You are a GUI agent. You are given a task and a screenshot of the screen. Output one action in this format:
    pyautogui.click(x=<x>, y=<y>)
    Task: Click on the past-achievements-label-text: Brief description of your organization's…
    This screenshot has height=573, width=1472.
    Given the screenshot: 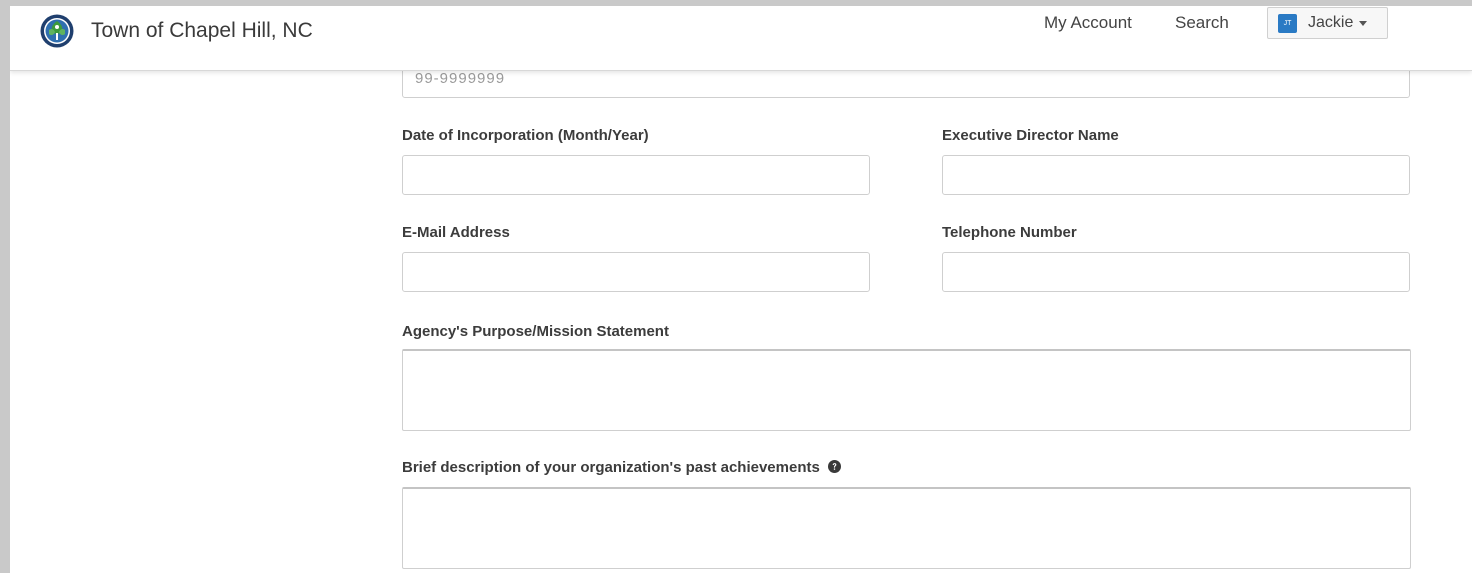 What is the action you would take?
    pyautogui.click(x=611, y=467)
    